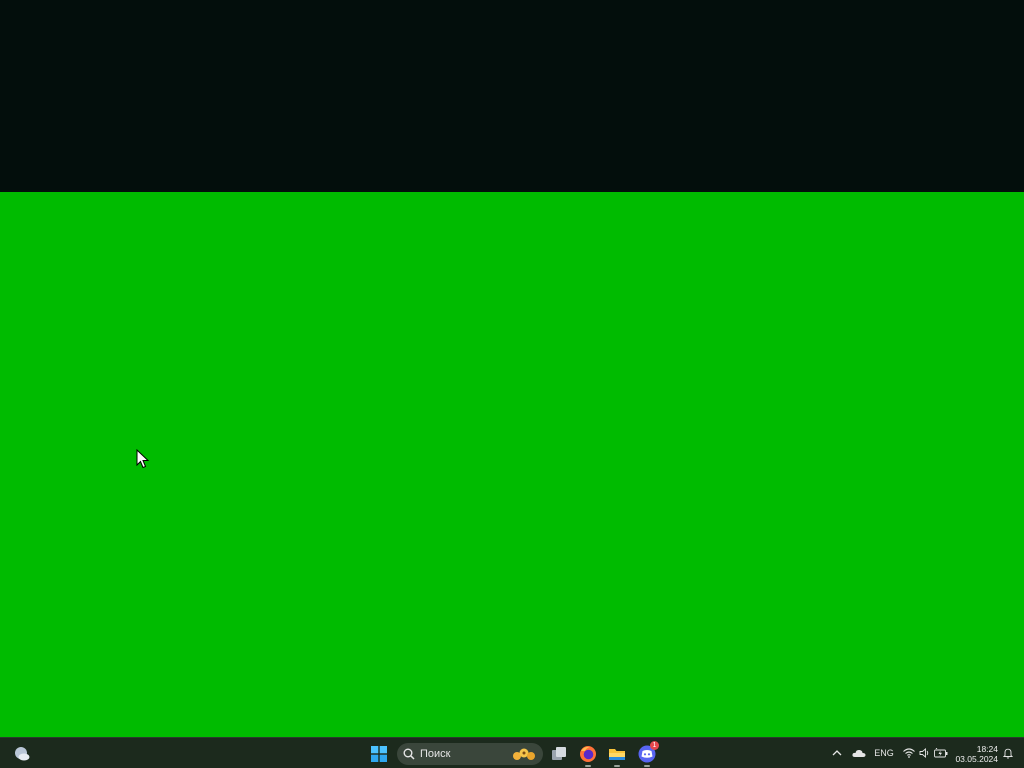 The width and height of the screenshot is (1024, 768). I want to click on windows-start-icon, so click(379, 754).